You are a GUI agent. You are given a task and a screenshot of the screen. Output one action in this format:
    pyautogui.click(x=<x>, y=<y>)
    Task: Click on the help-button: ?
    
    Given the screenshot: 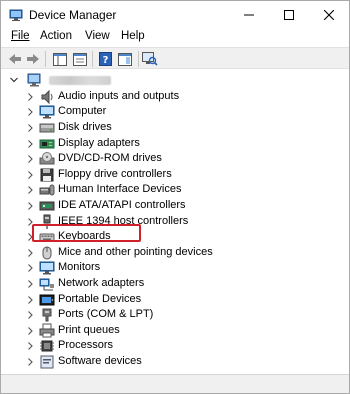 What is the action you would take?
    pyautogui.click(x=105, y=59)
    